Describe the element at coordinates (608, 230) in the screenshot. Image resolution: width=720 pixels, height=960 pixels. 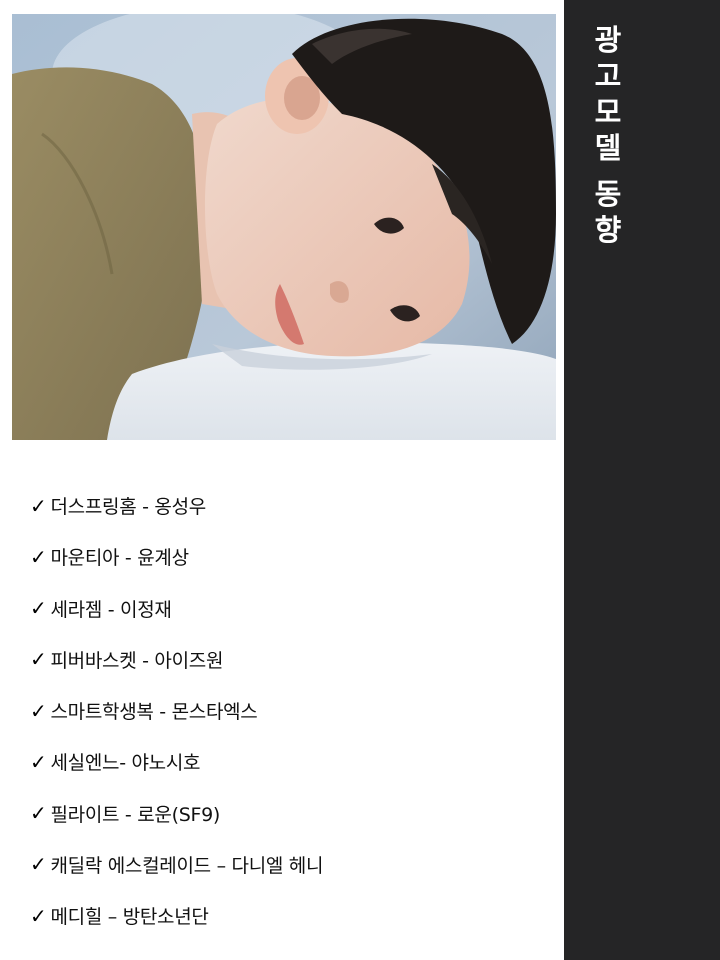
I see `title-char: 향` at that location.